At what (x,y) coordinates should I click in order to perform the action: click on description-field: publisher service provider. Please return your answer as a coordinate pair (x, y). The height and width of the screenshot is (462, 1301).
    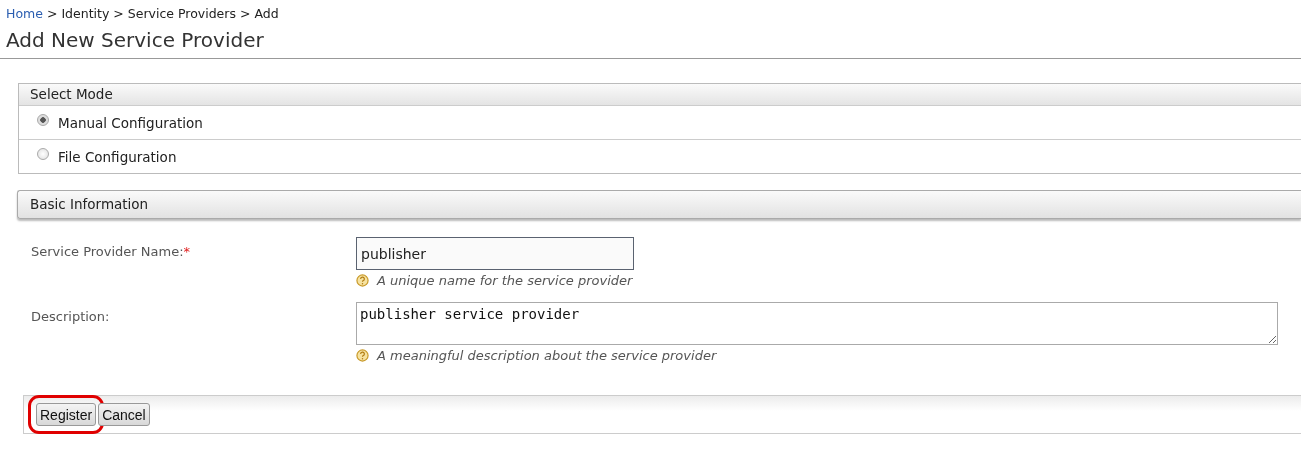
    Looking at the image, I should click on (817, 323).